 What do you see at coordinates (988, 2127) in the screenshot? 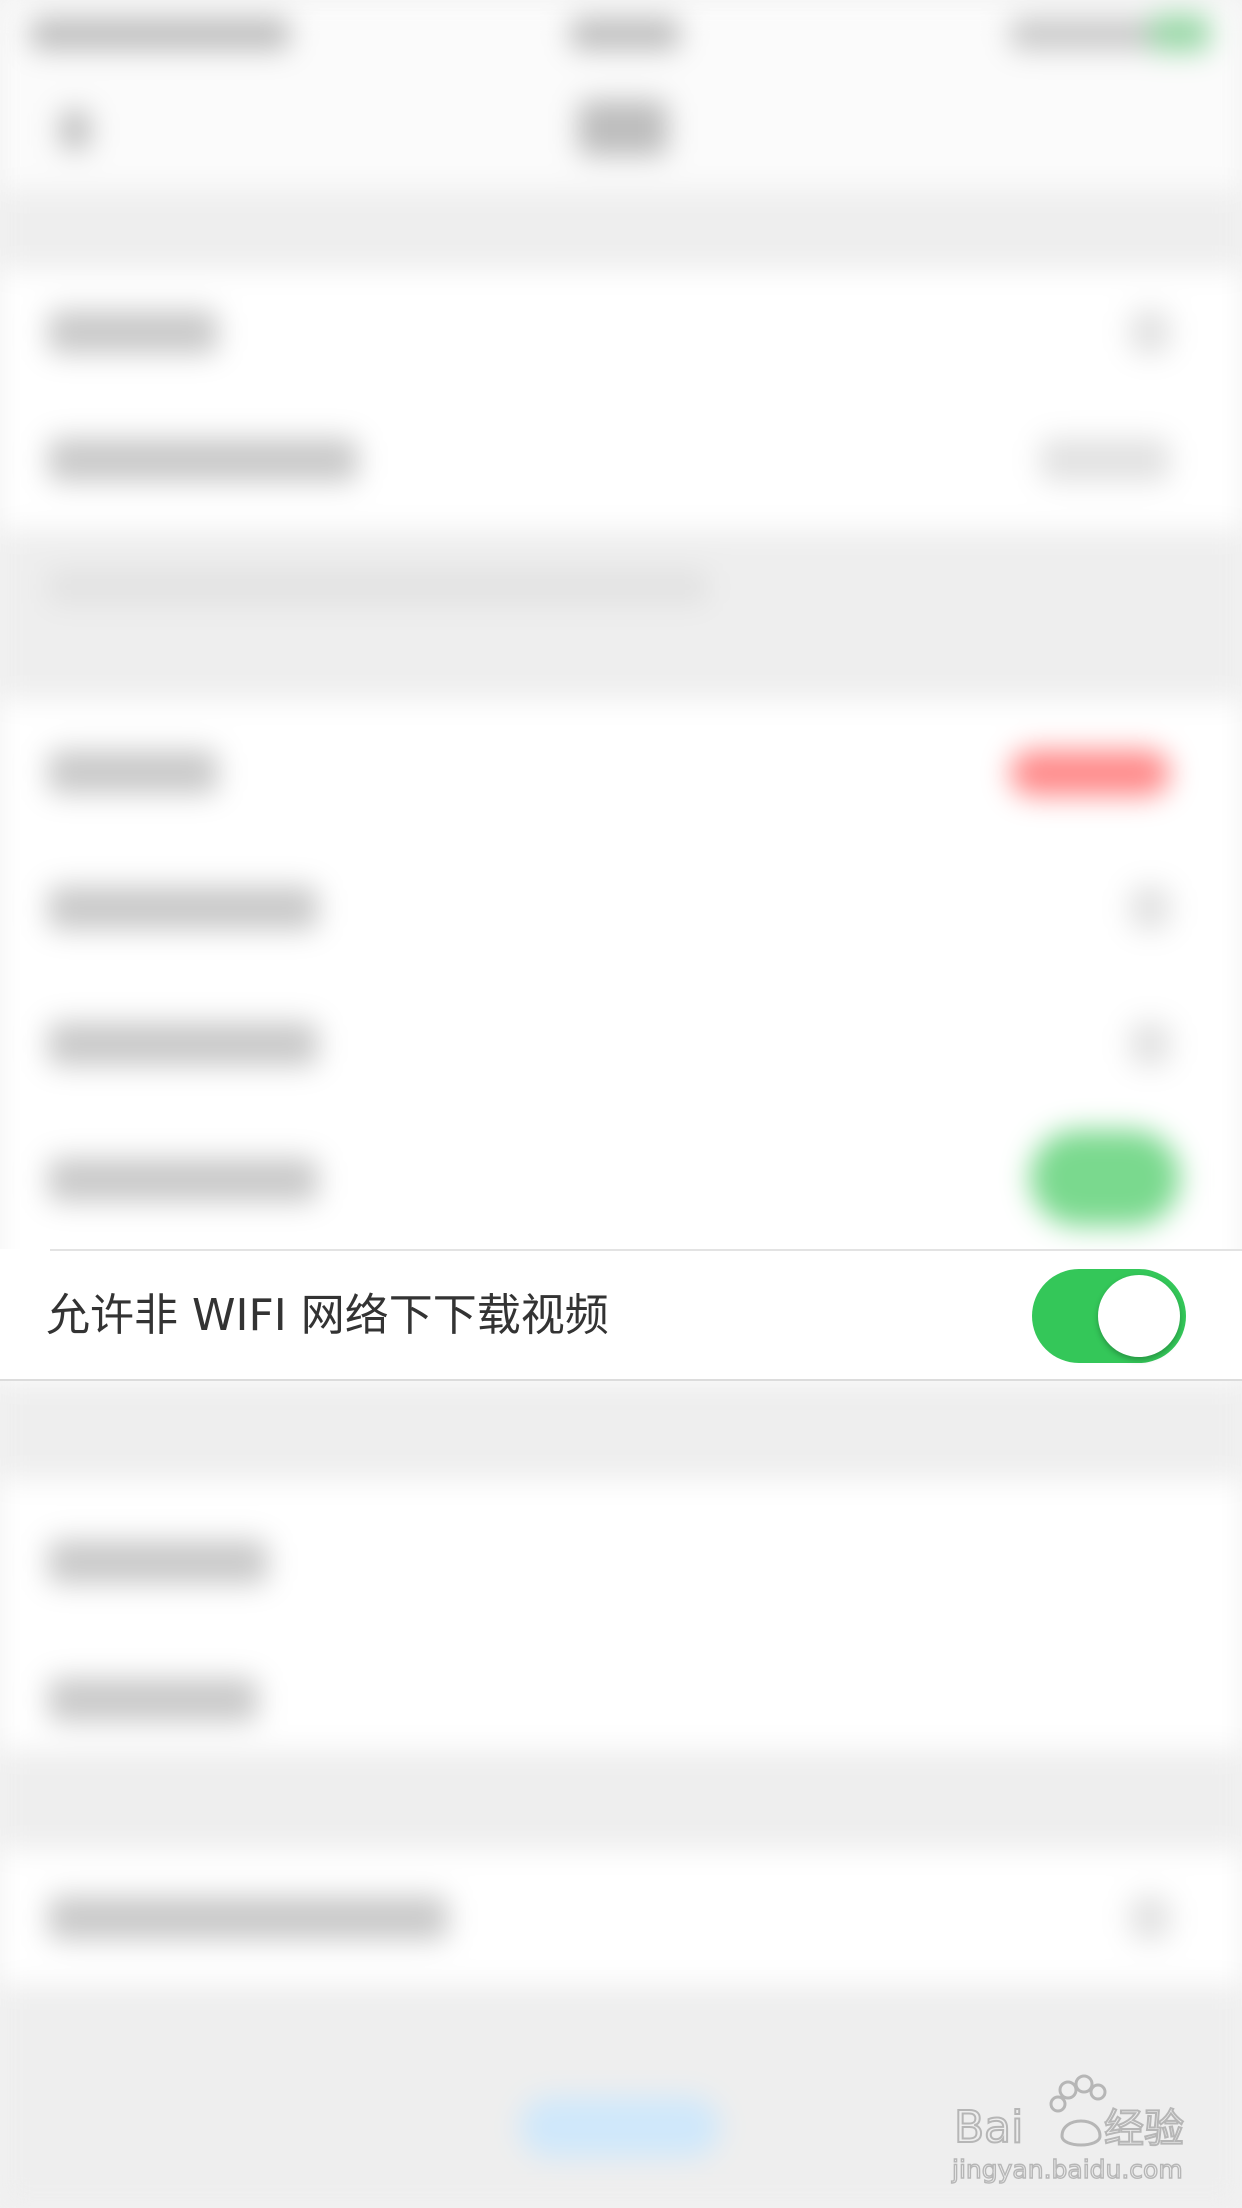
I see `svg-text: Bai` at bounding box center [988, 2127].